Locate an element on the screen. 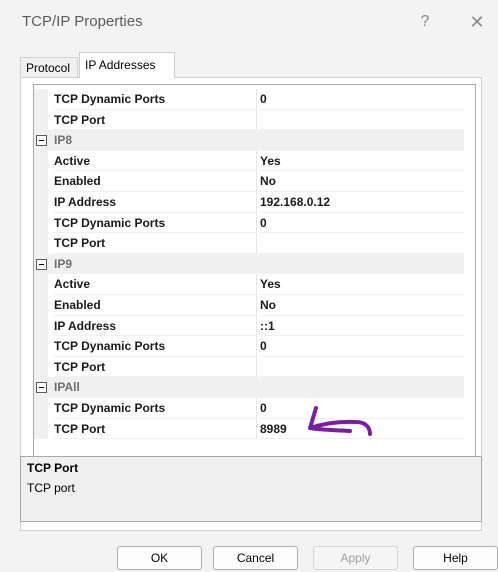  description-pane: TCP Port TCP port is located at coordinates (251, 489).